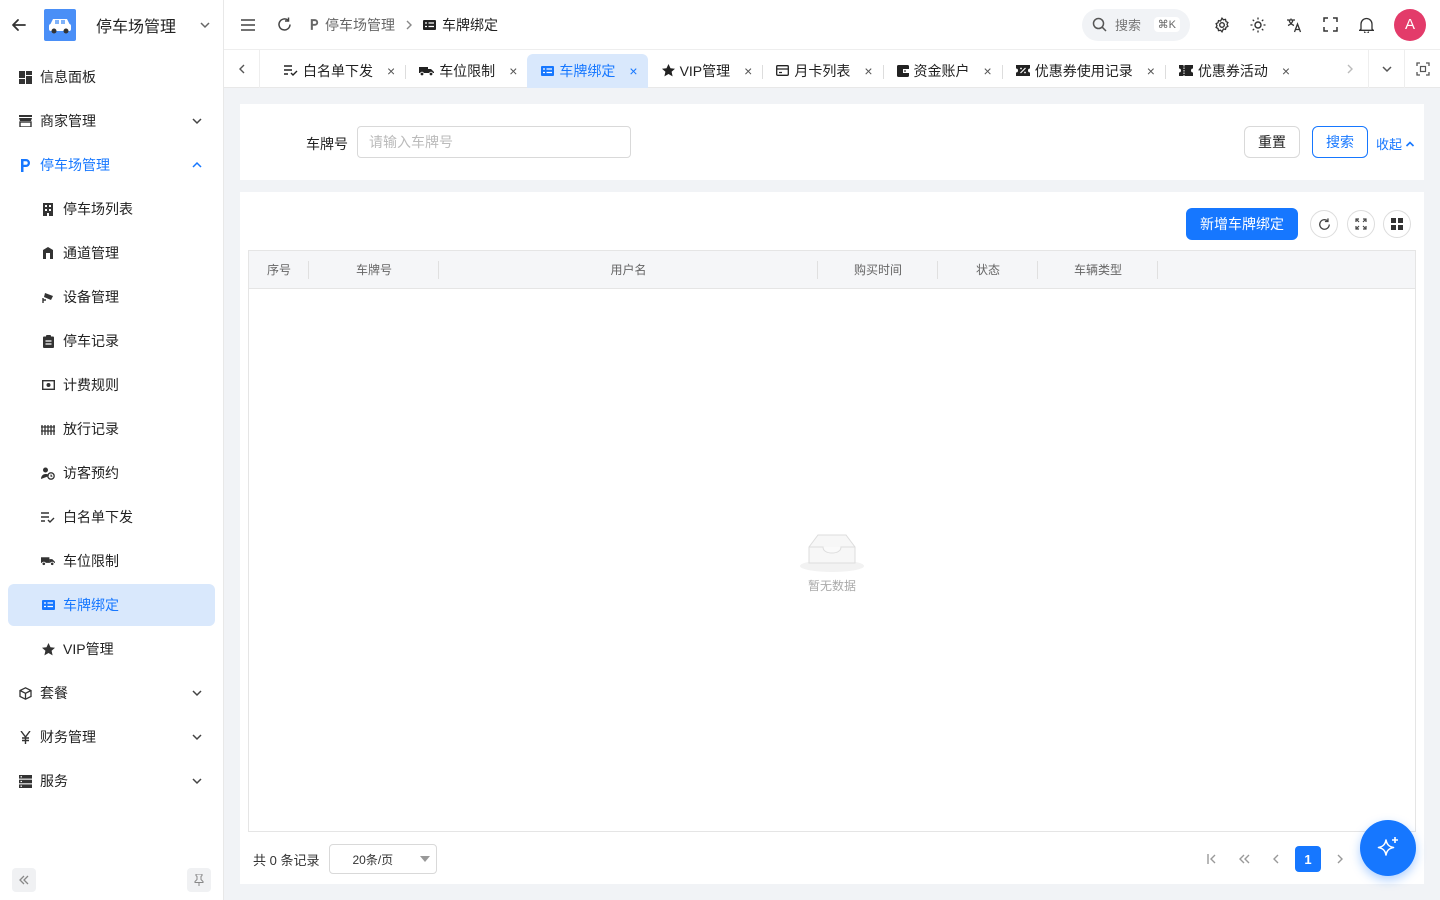 The width and height of the screenshot is (1440, 900). What do you see at coordinates (1397, 224) in the screenshot?
I see `column-settings-icon` at bounding box center [1397, 224].